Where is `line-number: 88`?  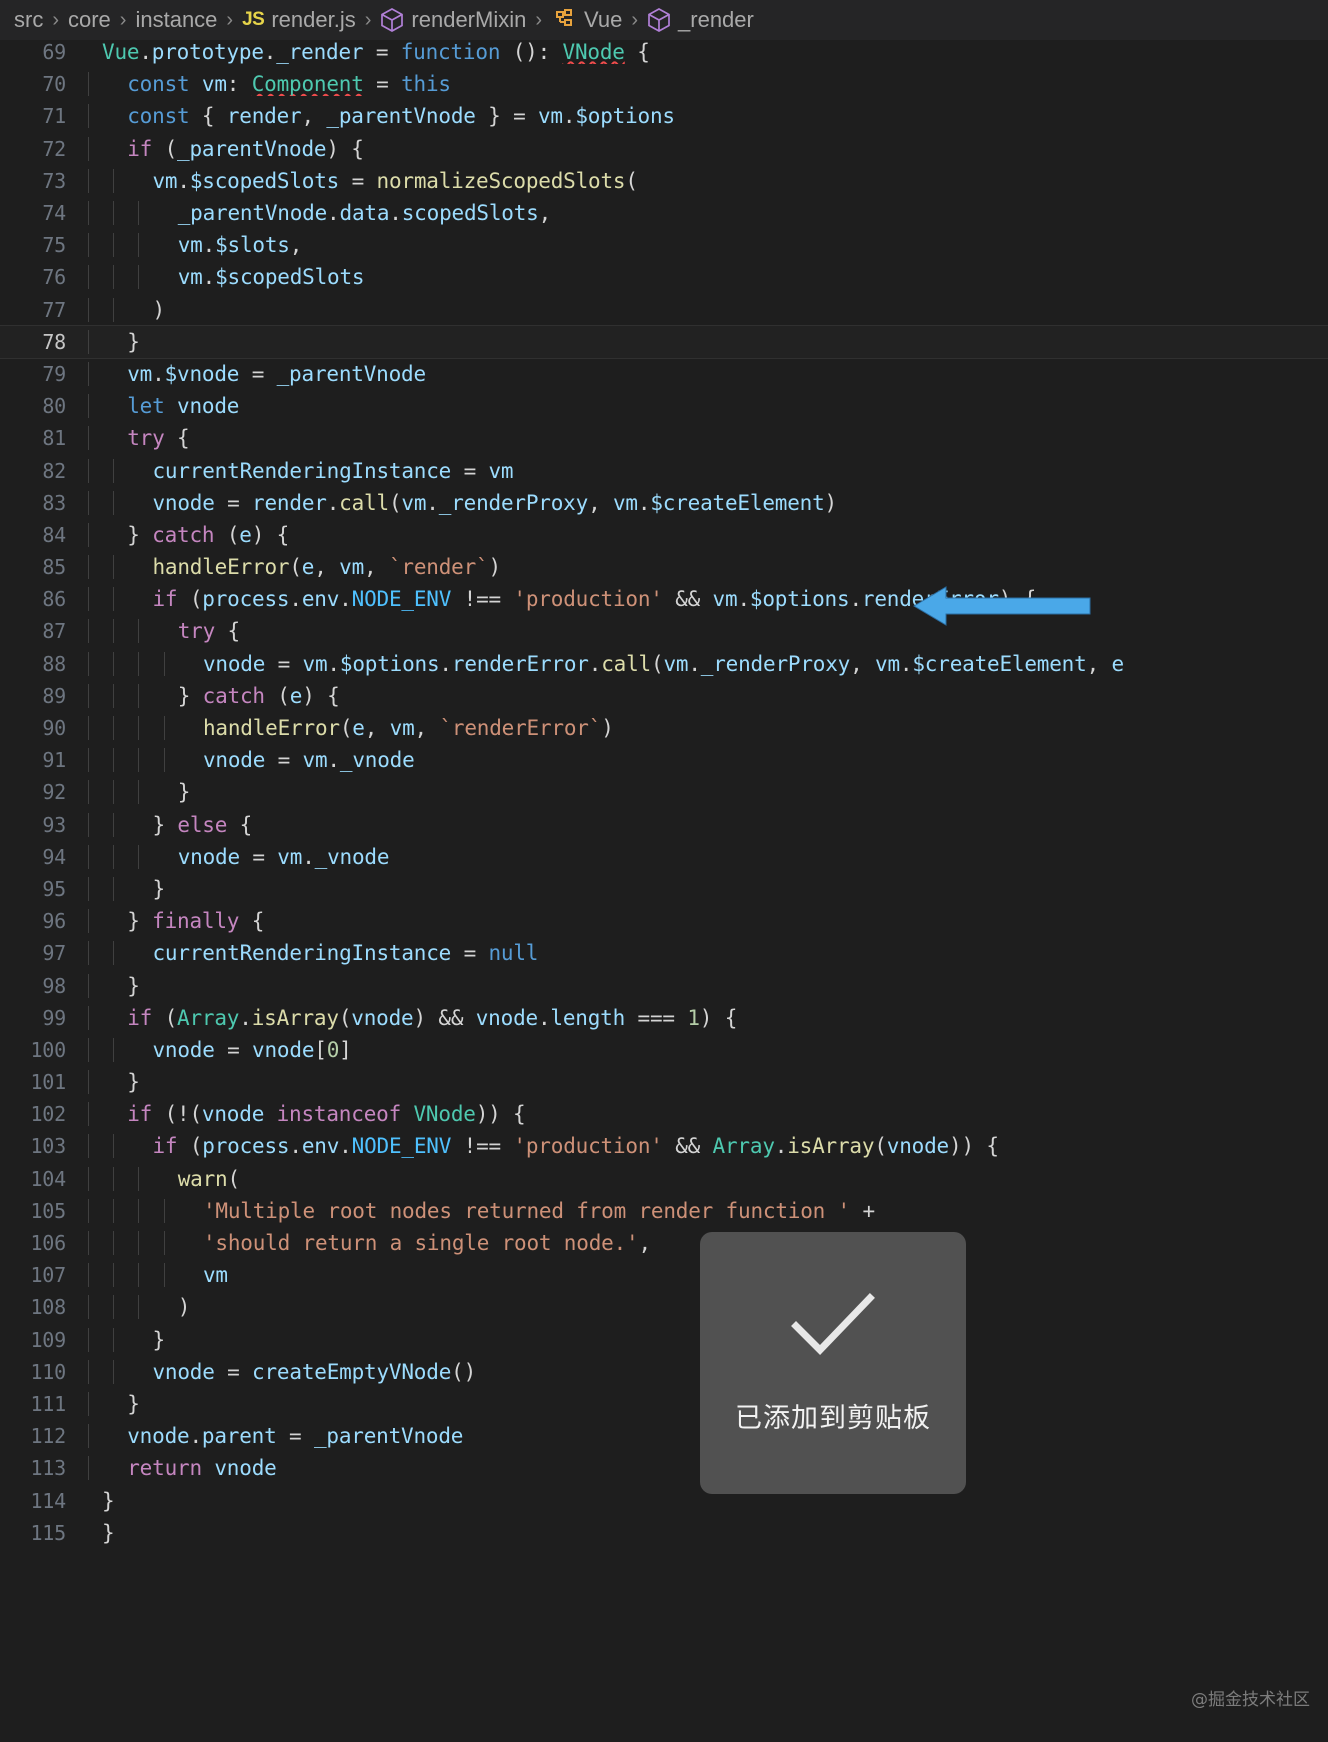 line-number: 88 is located at coordinates (54, 663).